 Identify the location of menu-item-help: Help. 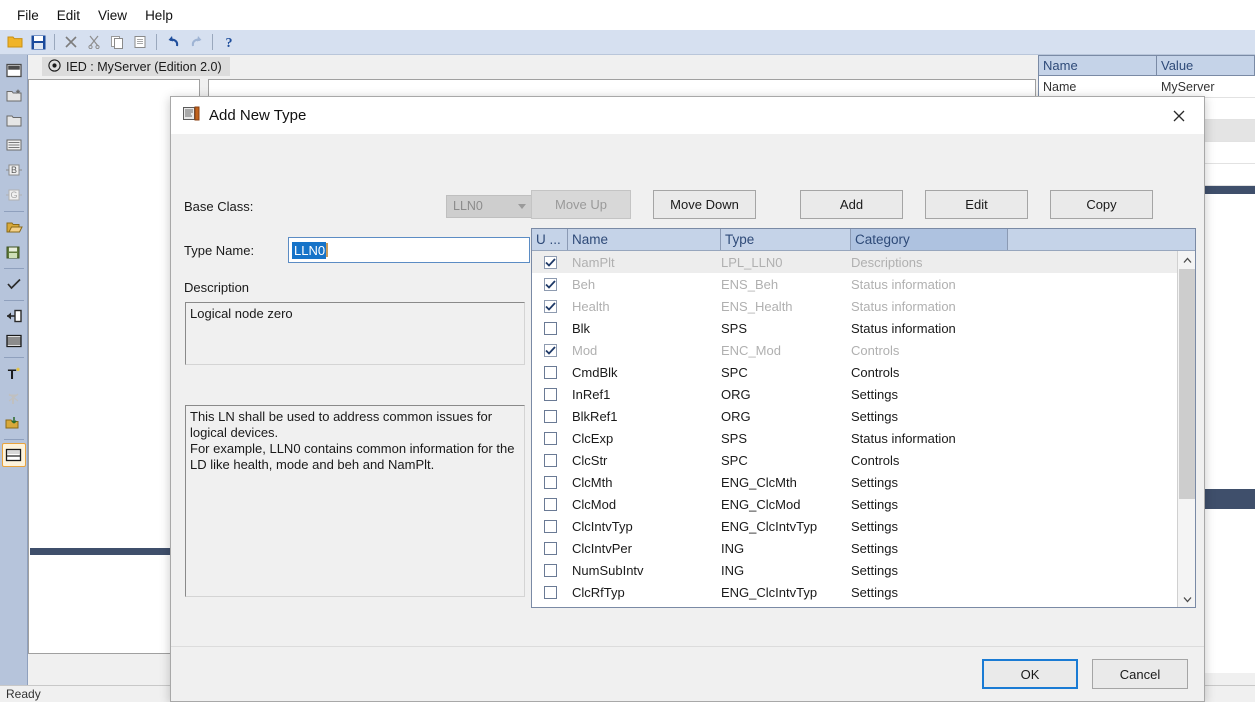
(159, 15).